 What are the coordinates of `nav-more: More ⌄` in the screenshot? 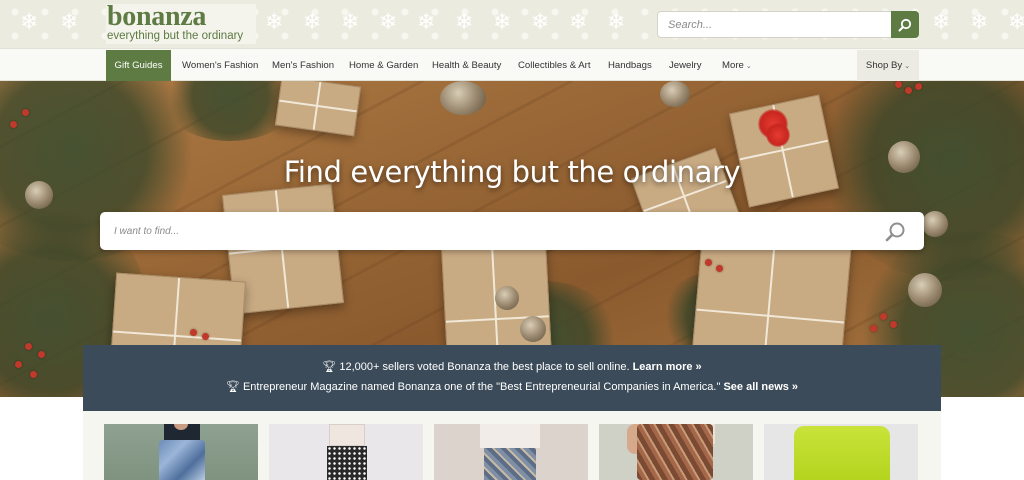 It's located at (737, 65).